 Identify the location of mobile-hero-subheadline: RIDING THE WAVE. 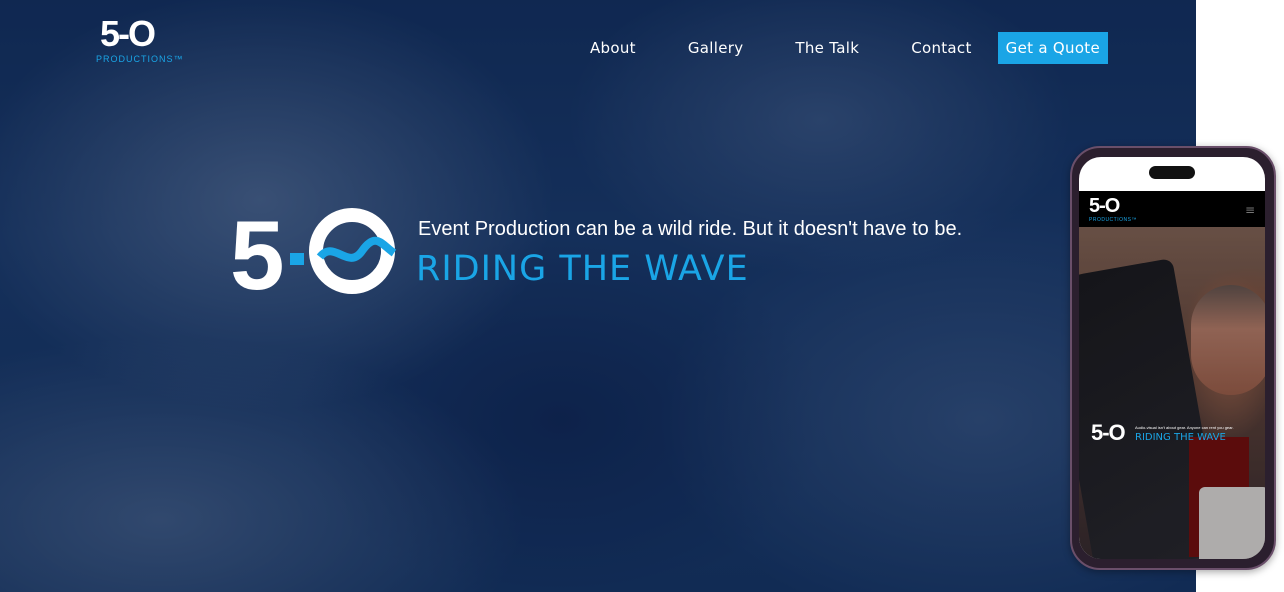
(1180, 437).